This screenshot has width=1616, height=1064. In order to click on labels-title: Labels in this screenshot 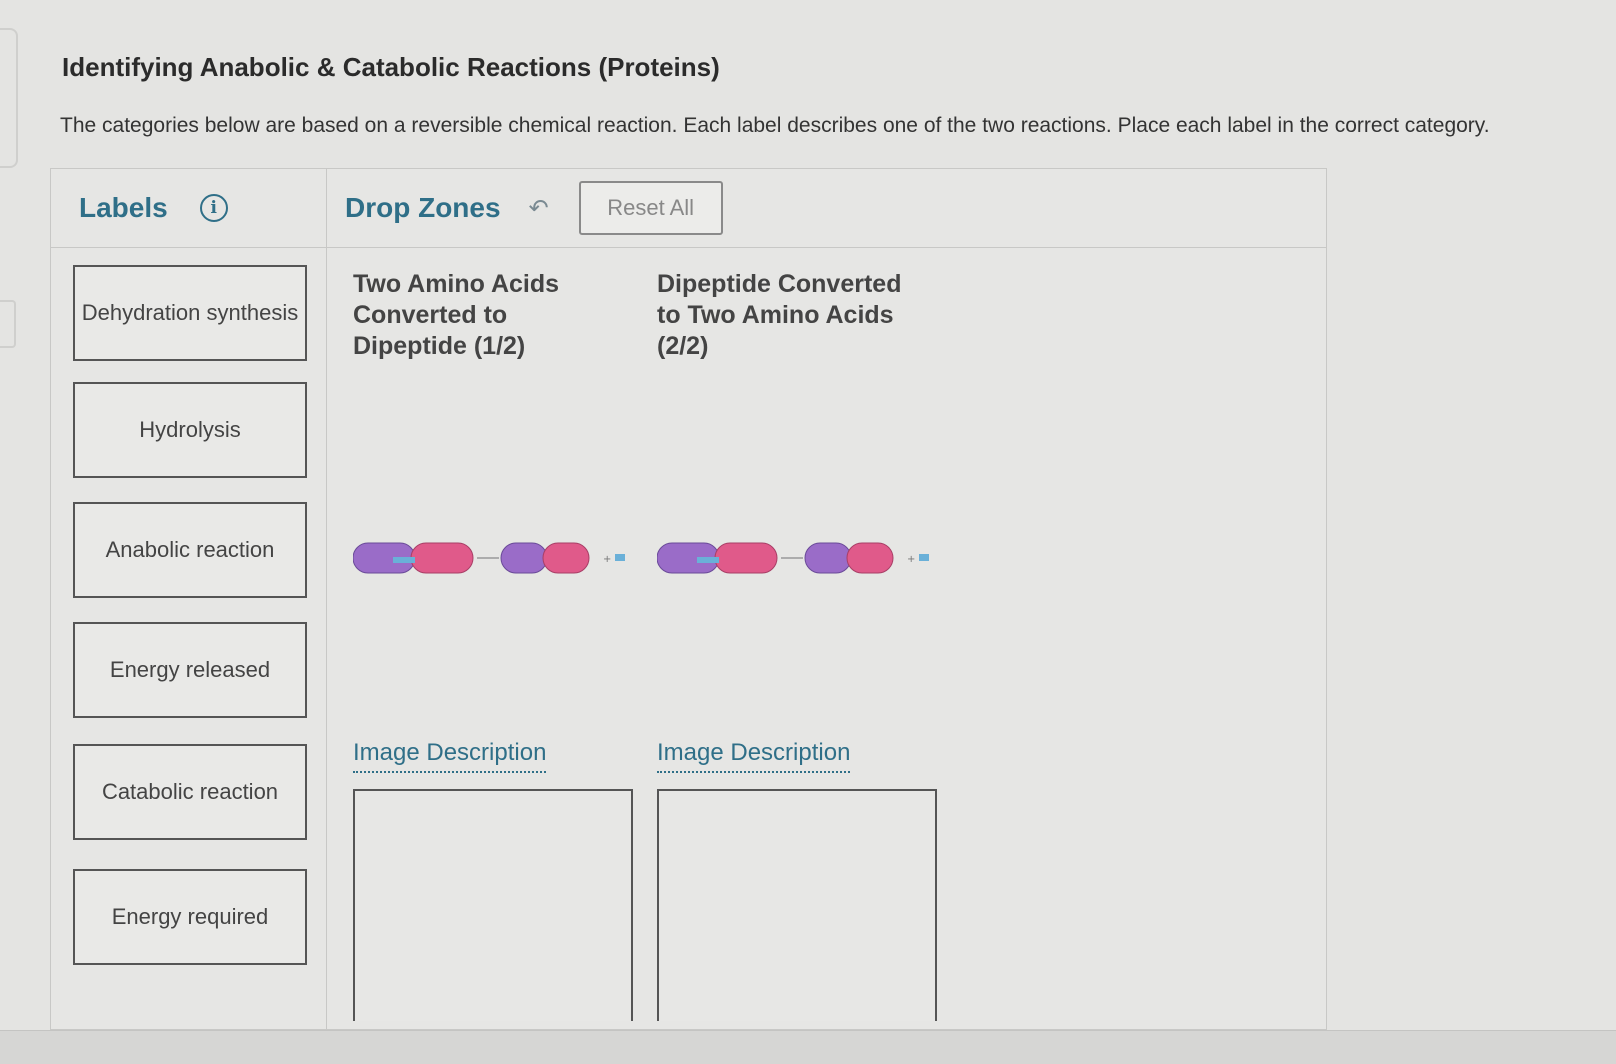, I will do `click(123, 207)`.